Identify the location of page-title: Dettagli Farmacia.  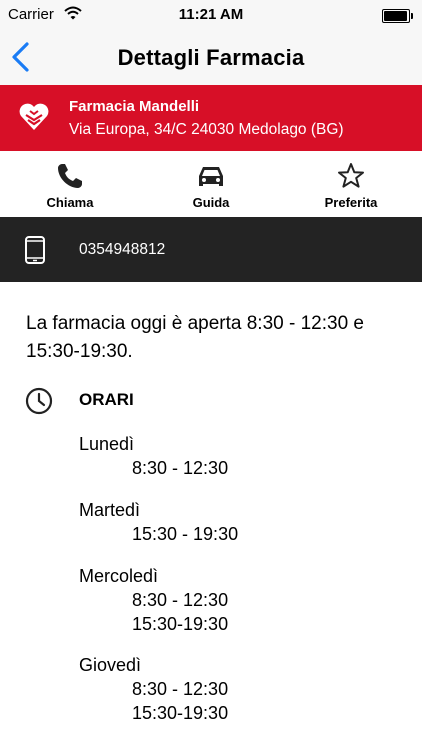
(211, 57).